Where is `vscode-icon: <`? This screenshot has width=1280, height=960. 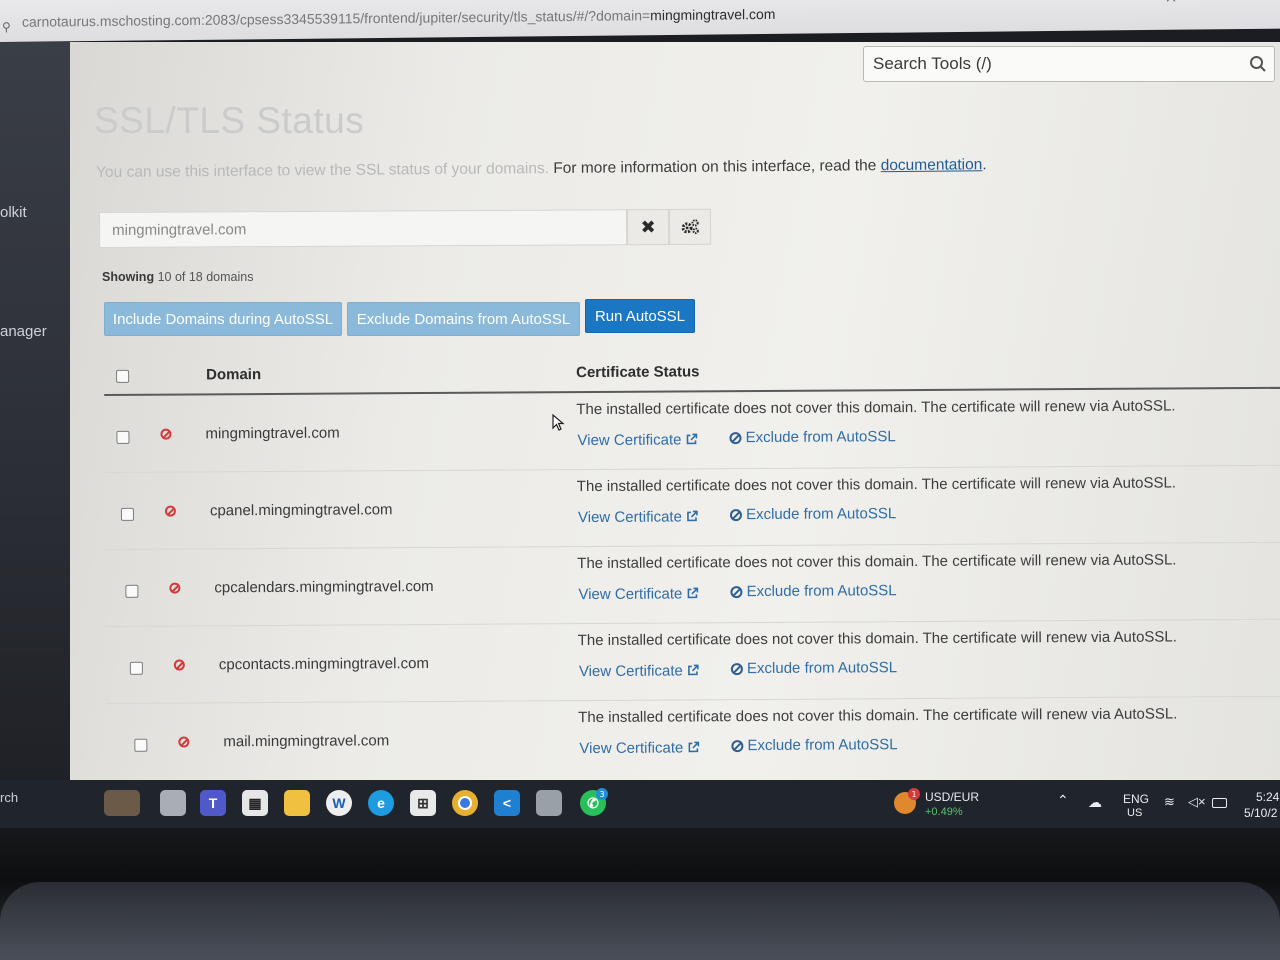
vscode-icon: < is located at coordinates (507, 803).